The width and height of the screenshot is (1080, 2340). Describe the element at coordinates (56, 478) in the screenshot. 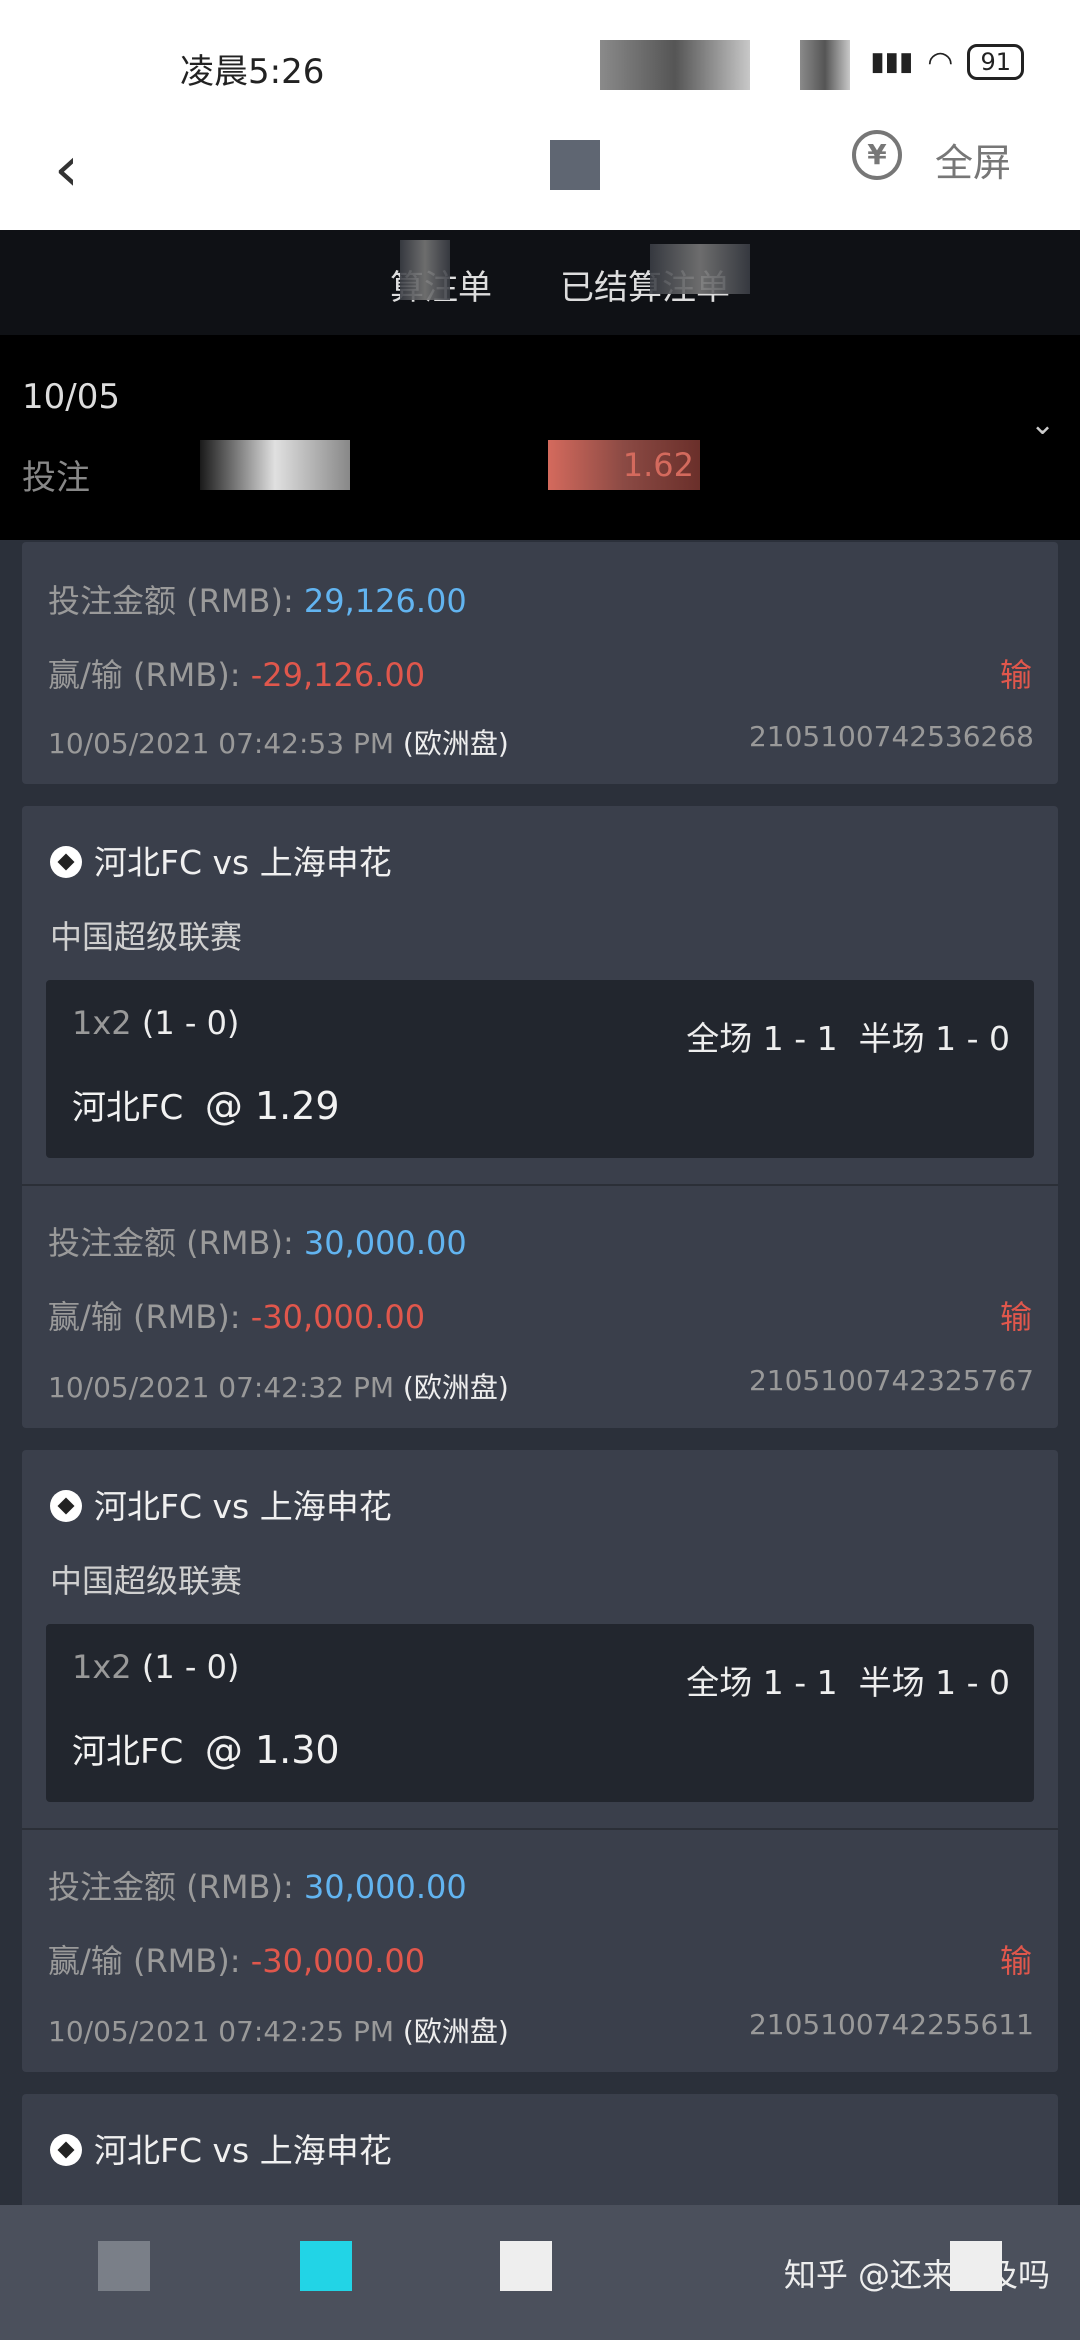

I see `summary-label: 投注` at that location.